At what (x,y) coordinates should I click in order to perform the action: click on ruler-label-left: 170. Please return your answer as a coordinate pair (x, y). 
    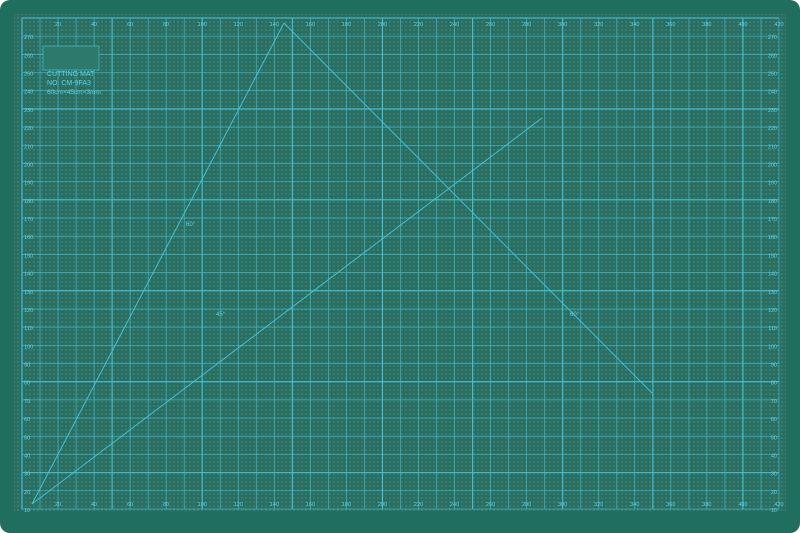
    Looking at the image, I should click on (28, 220).